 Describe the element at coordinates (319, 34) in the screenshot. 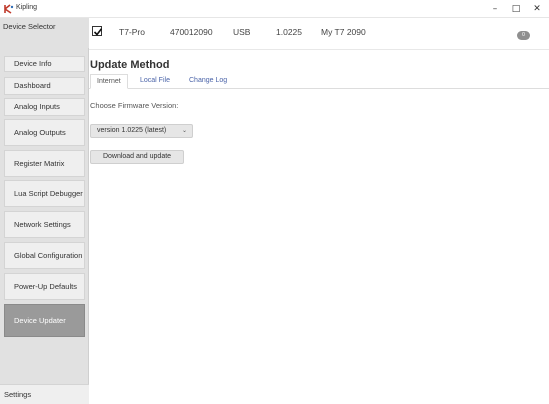

I see `device-list-row: T7-Pro 470012090 USB 1.0225 My T7 2090 0` at that location.